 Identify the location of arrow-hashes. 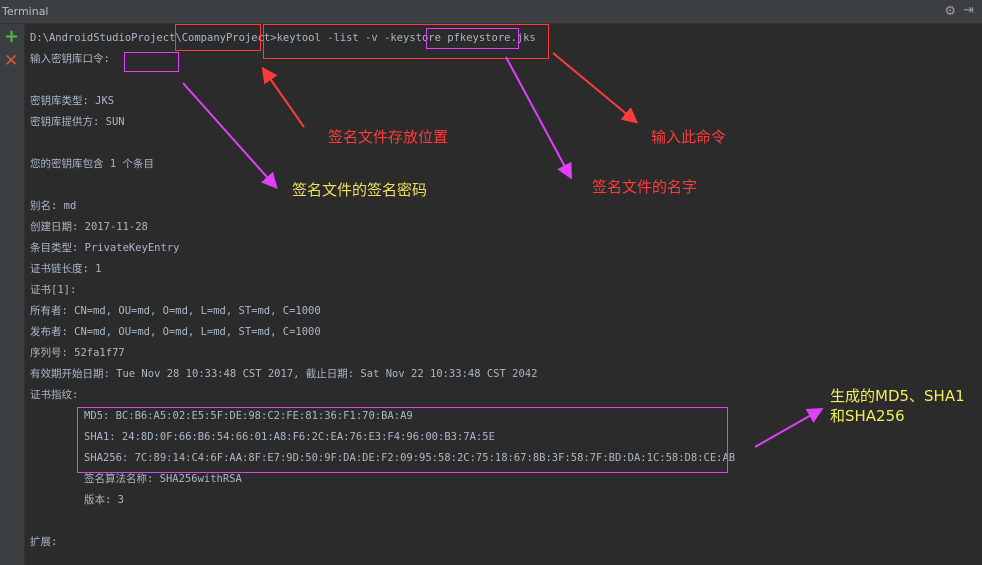
(789, 428).